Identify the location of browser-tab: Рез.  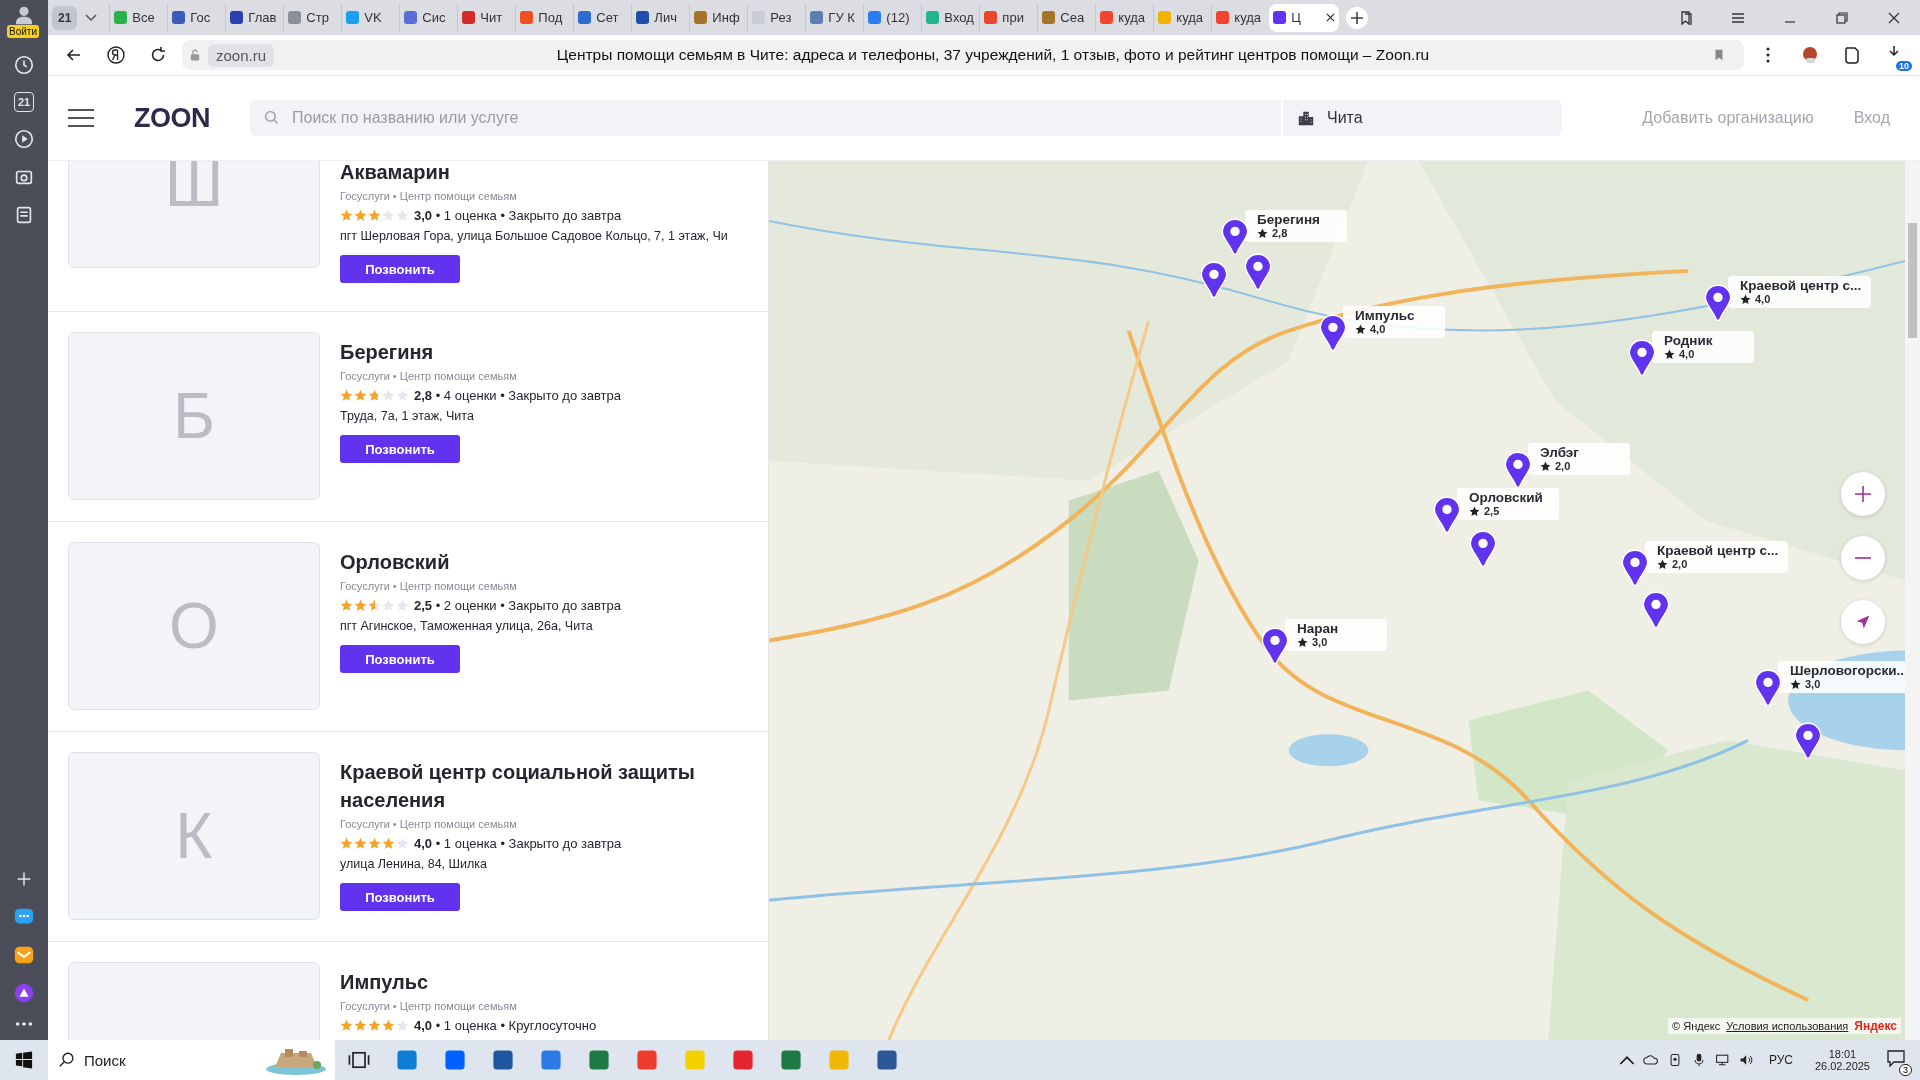
(776, 17).